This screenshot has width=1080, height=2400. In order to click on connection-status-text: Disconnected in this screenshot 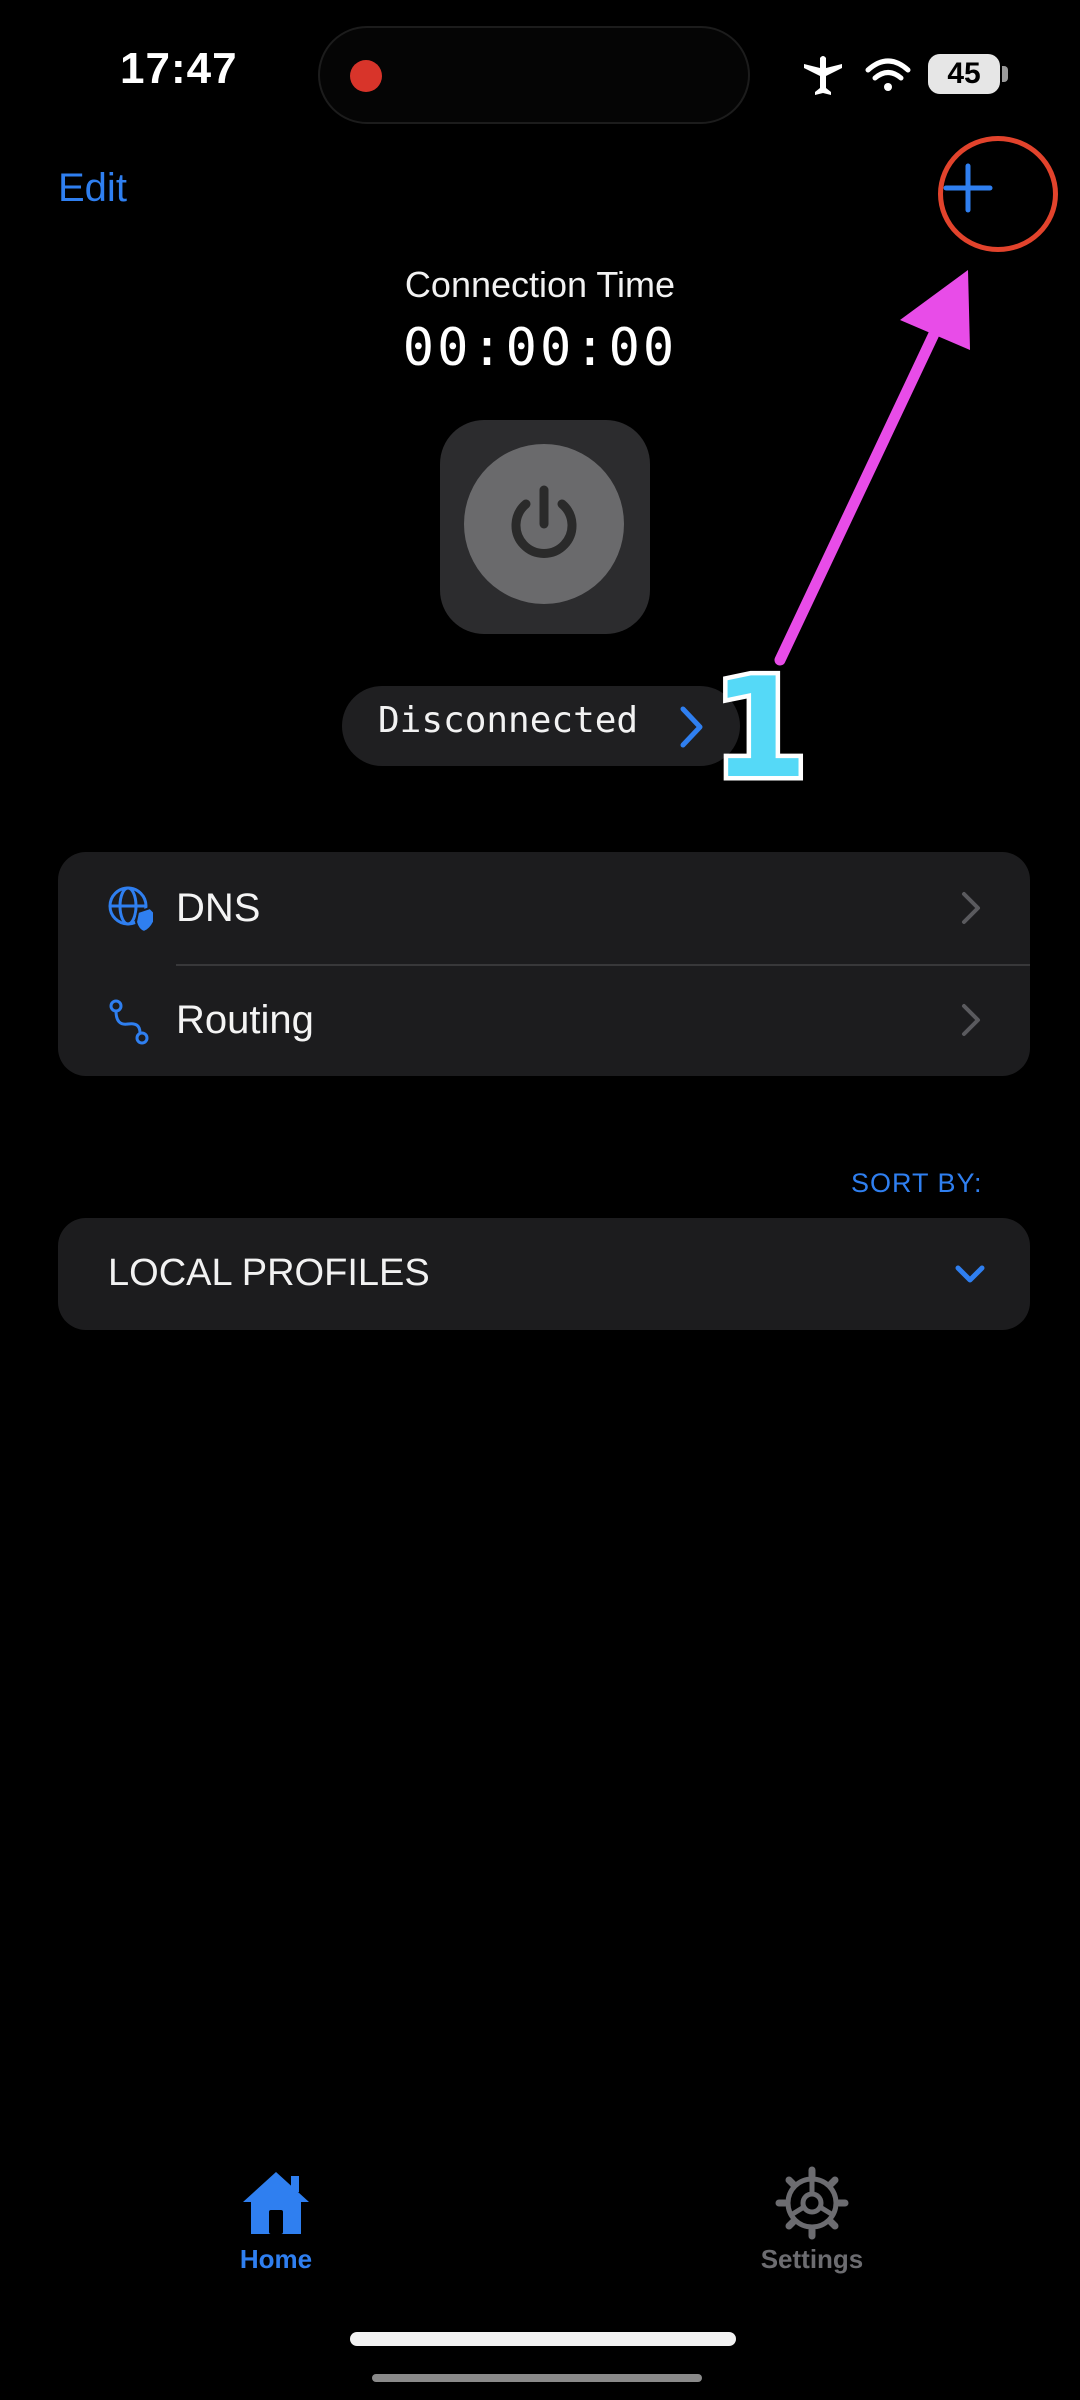, I will do `click(508, 720)`.